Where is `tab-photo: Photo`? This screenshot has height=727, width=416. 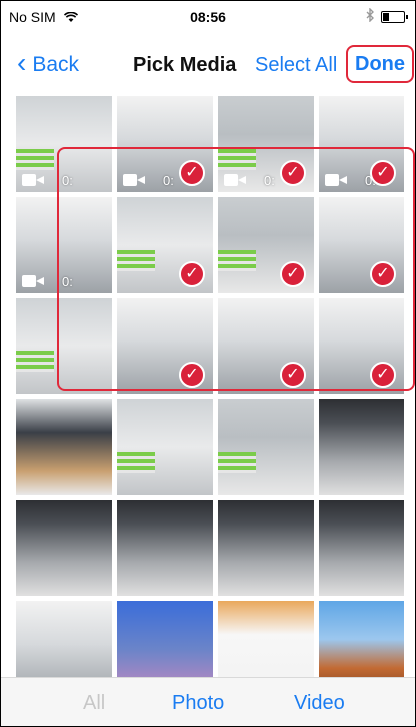 tab-photo: Photo is located at coordinates (198, 703).